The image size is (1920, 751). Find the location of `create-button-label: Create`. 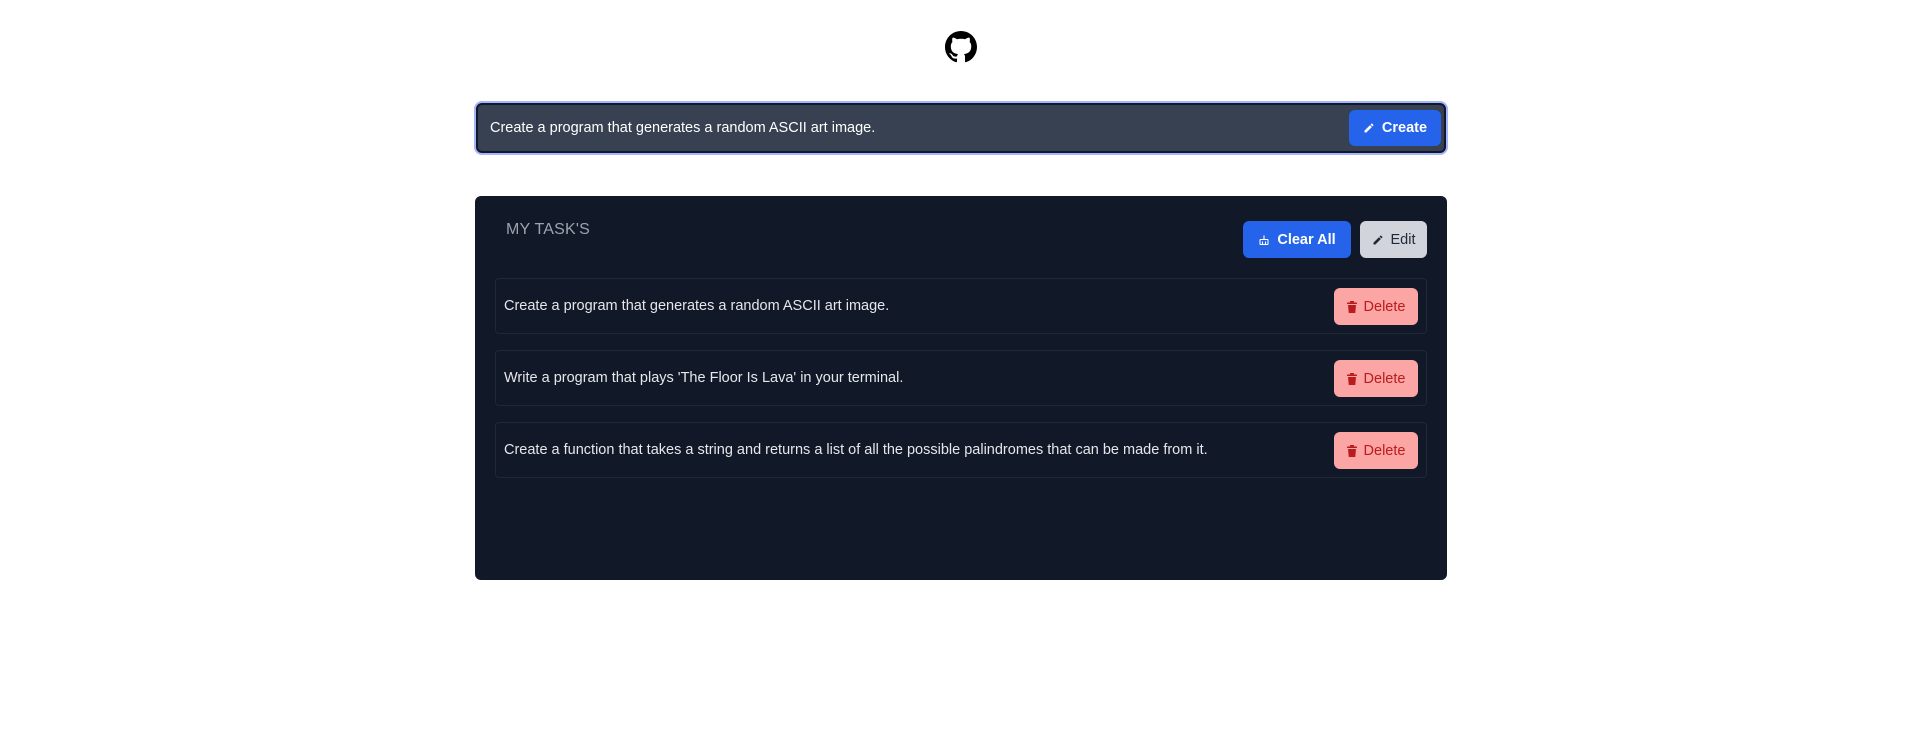

create-button-label: Create is located at coordinates (1404, 128).